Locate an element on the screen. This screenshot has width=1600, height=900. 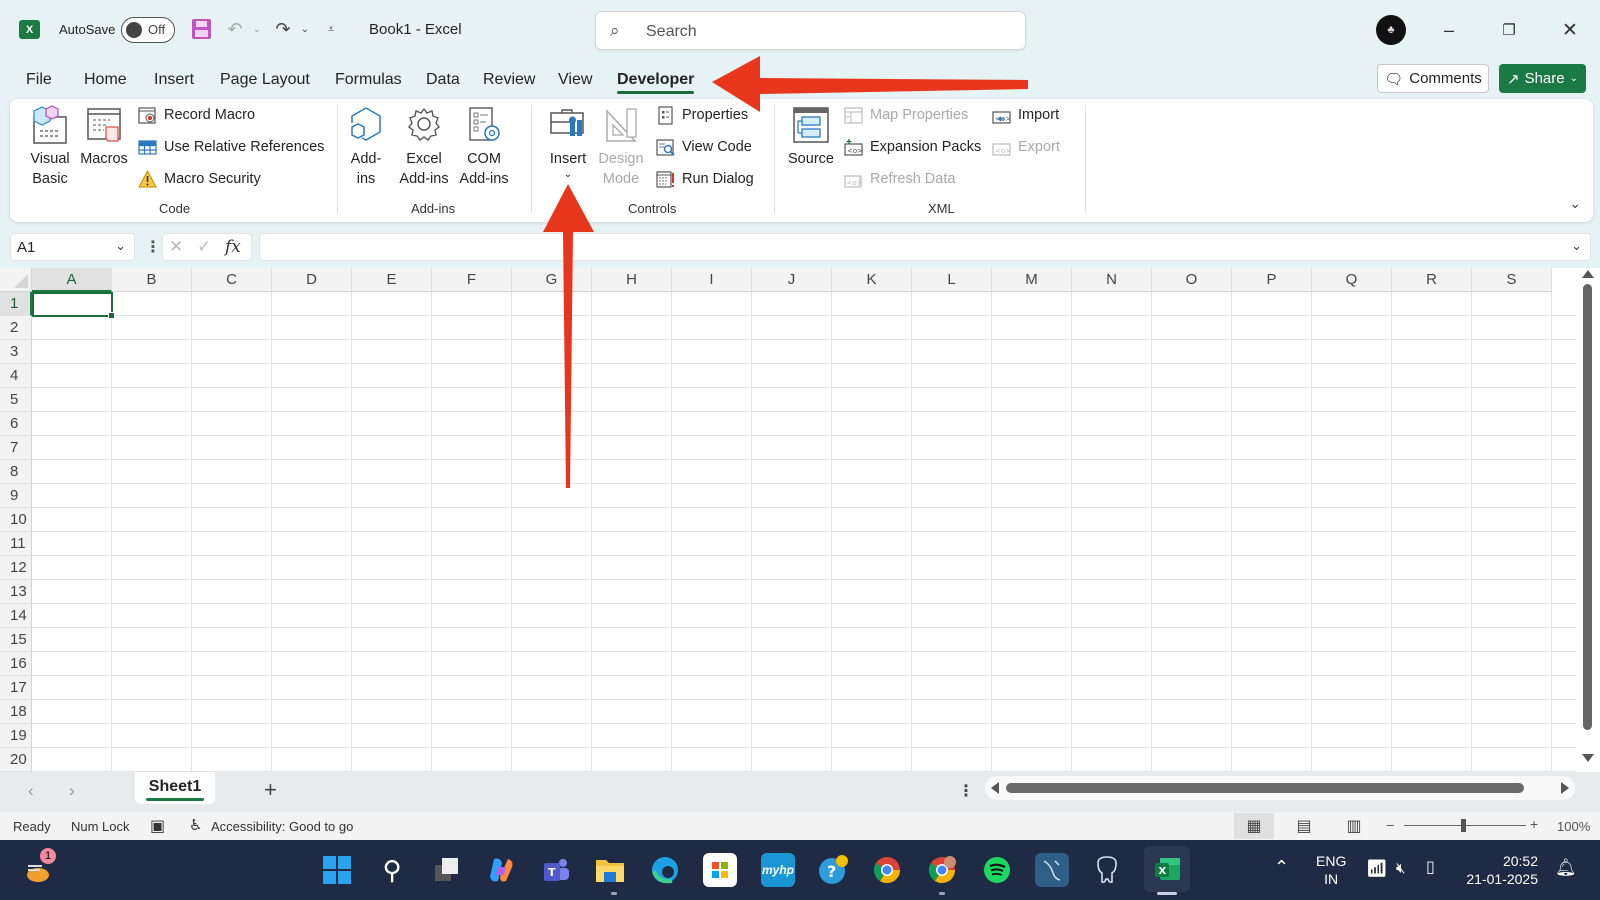
com-addins-button: COM Add-ins is located at coordinates (484, 147).